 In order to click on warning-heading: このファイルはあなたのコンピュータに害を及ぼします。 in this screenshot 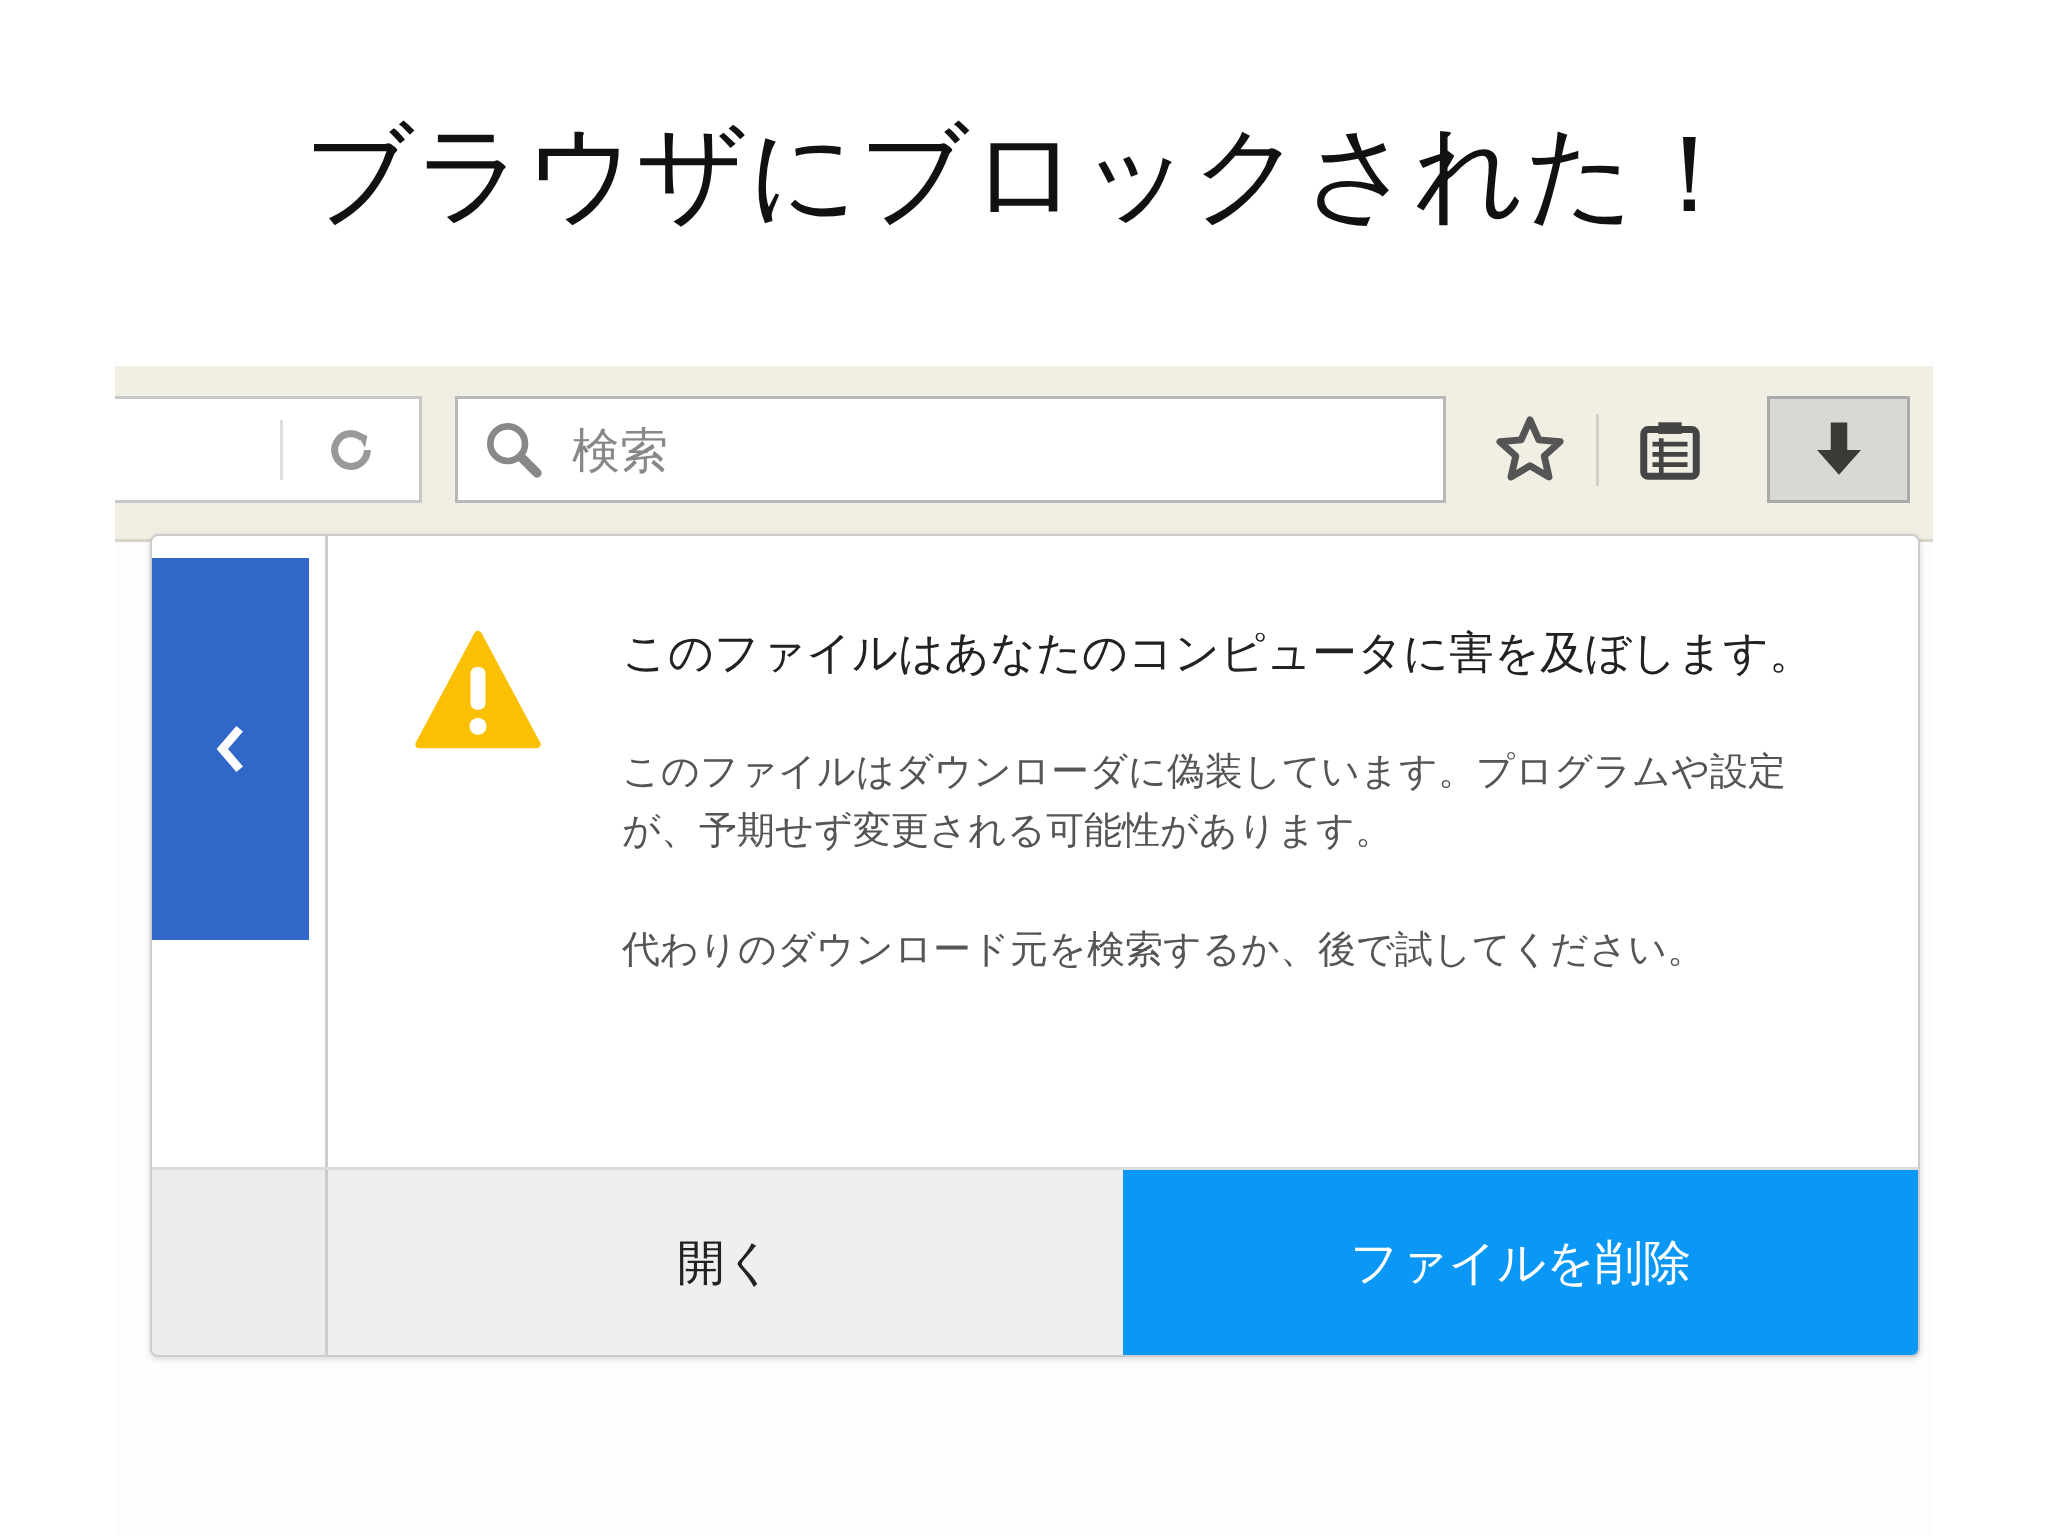, I will do `click(1218, 653)`.